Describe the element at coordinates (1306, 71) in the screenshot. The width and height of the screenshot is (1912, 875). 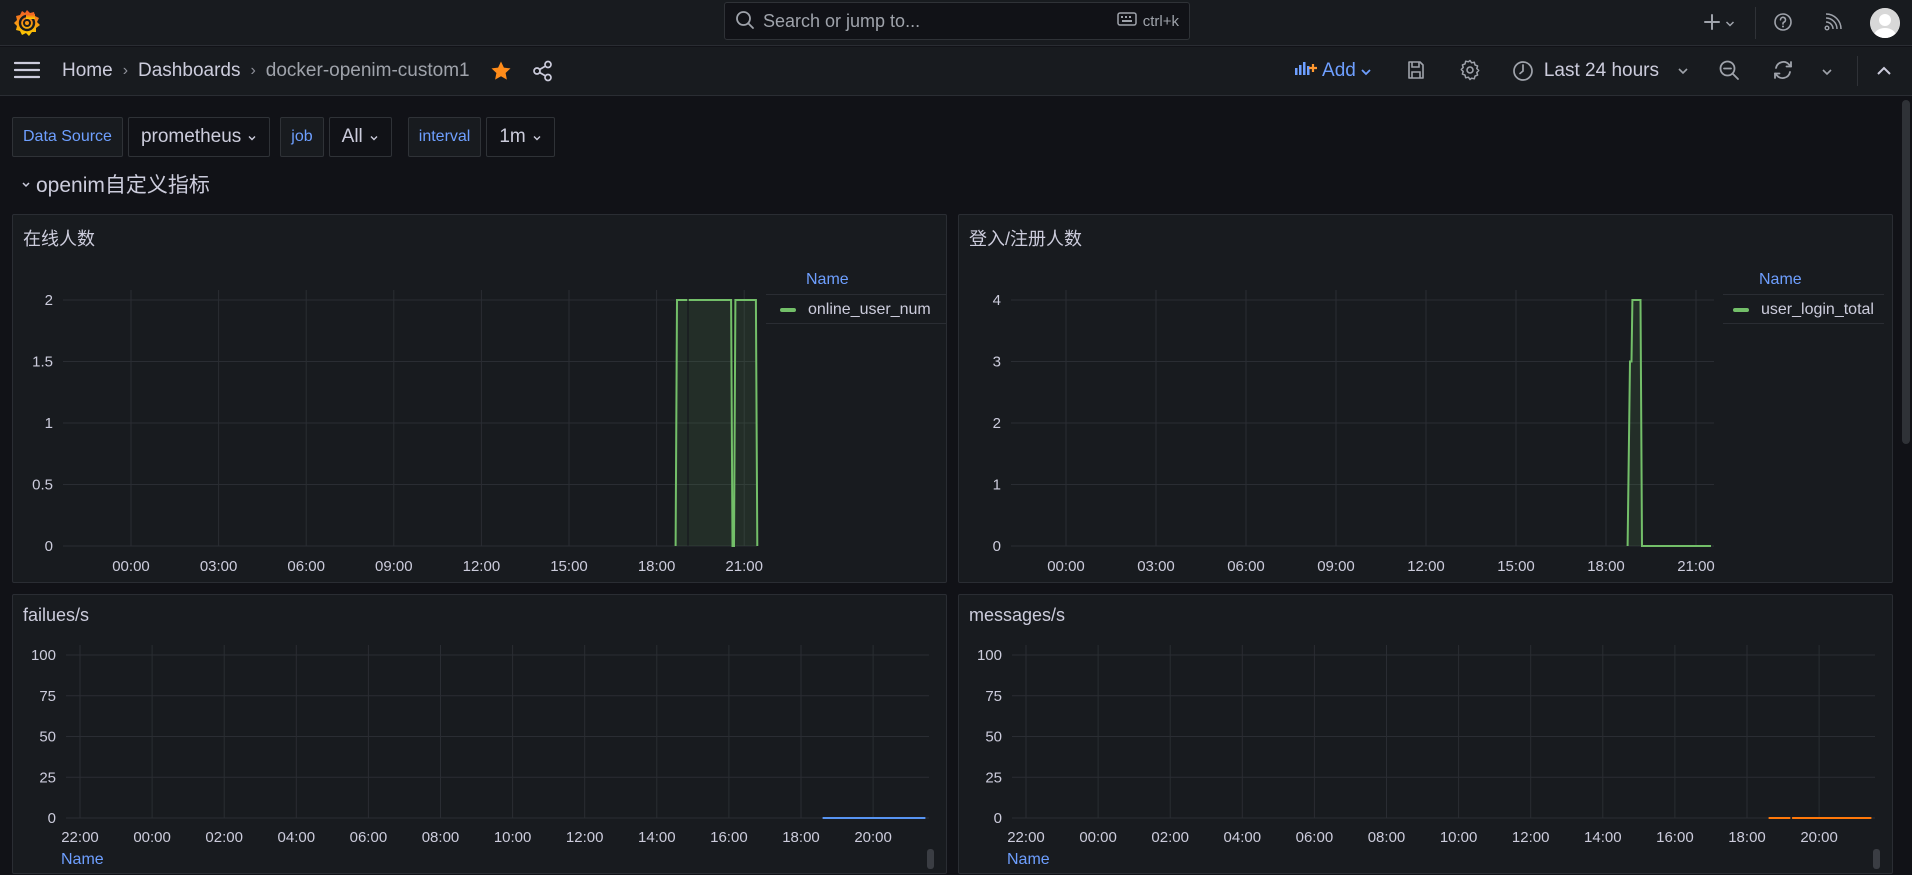
I see `add-panel-icon` at that location.